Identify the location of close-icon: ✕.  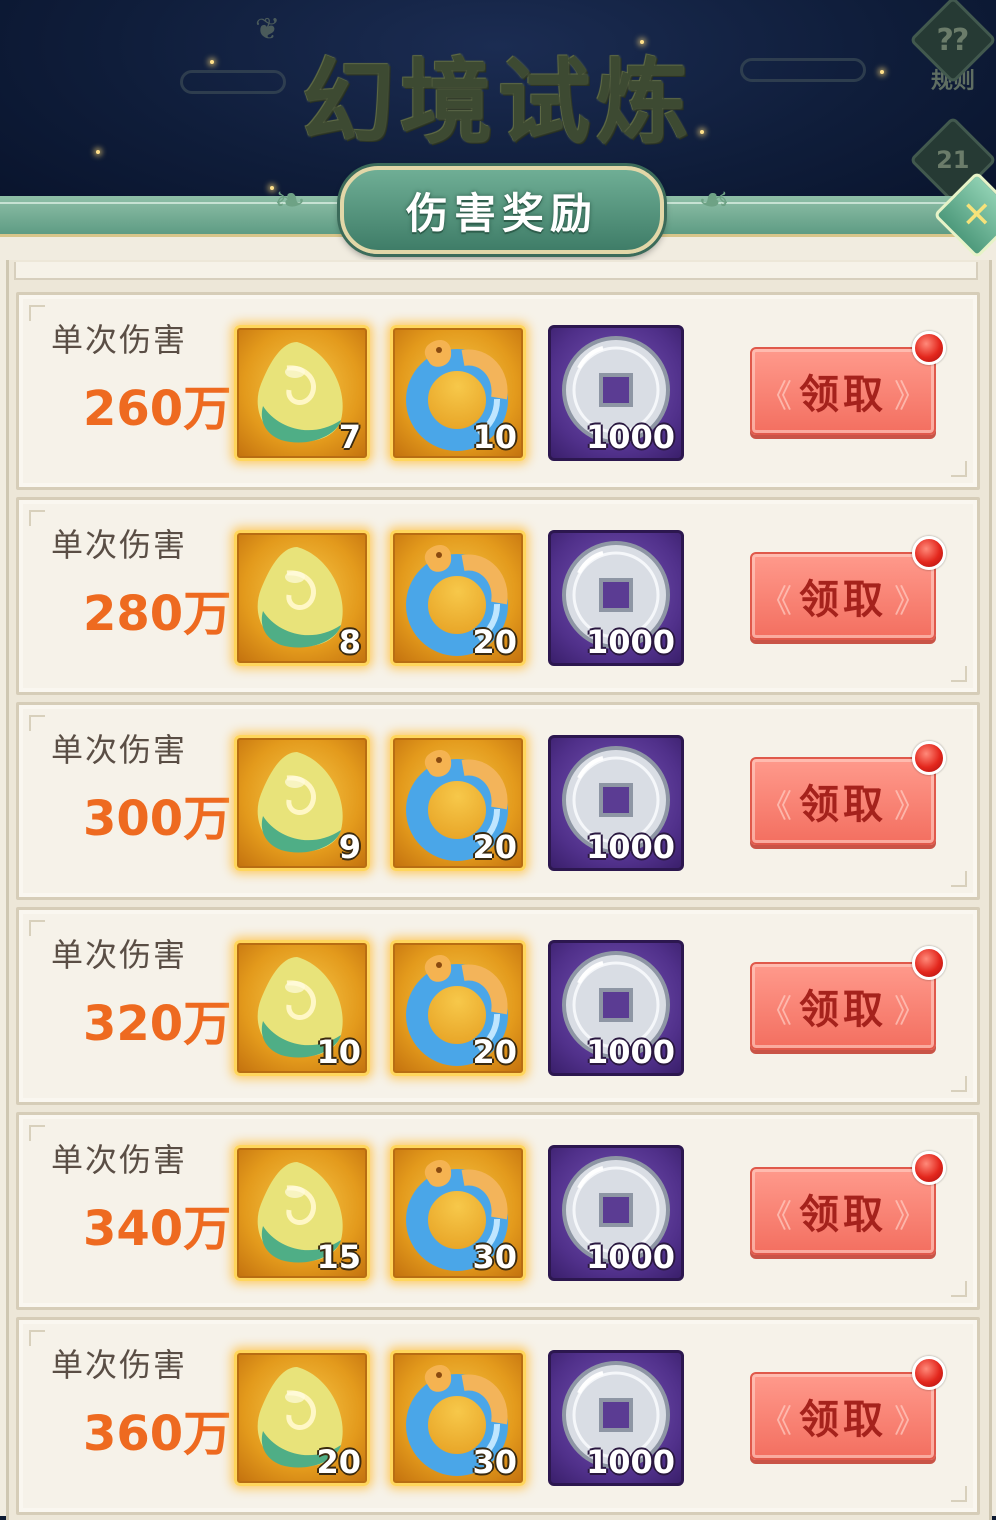
(977, 215).